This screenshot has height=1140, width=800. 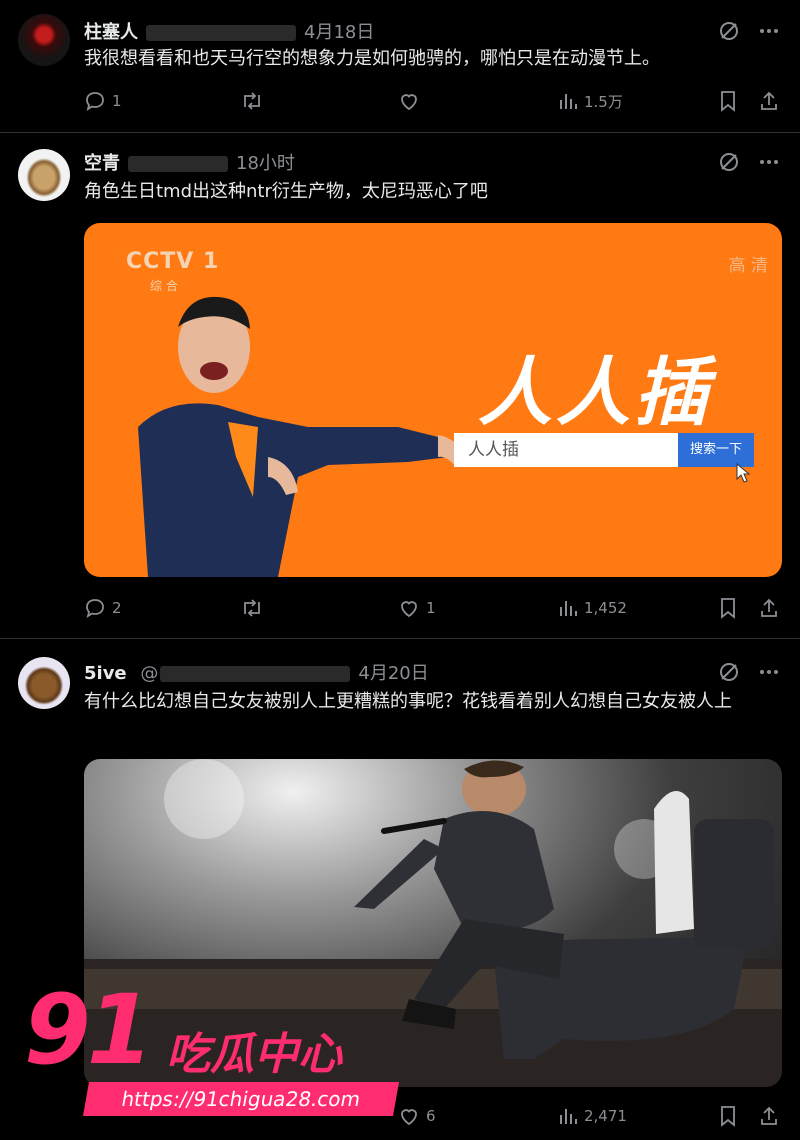 I want to click on views-button: 2,471, so click(x=638, y=1116).